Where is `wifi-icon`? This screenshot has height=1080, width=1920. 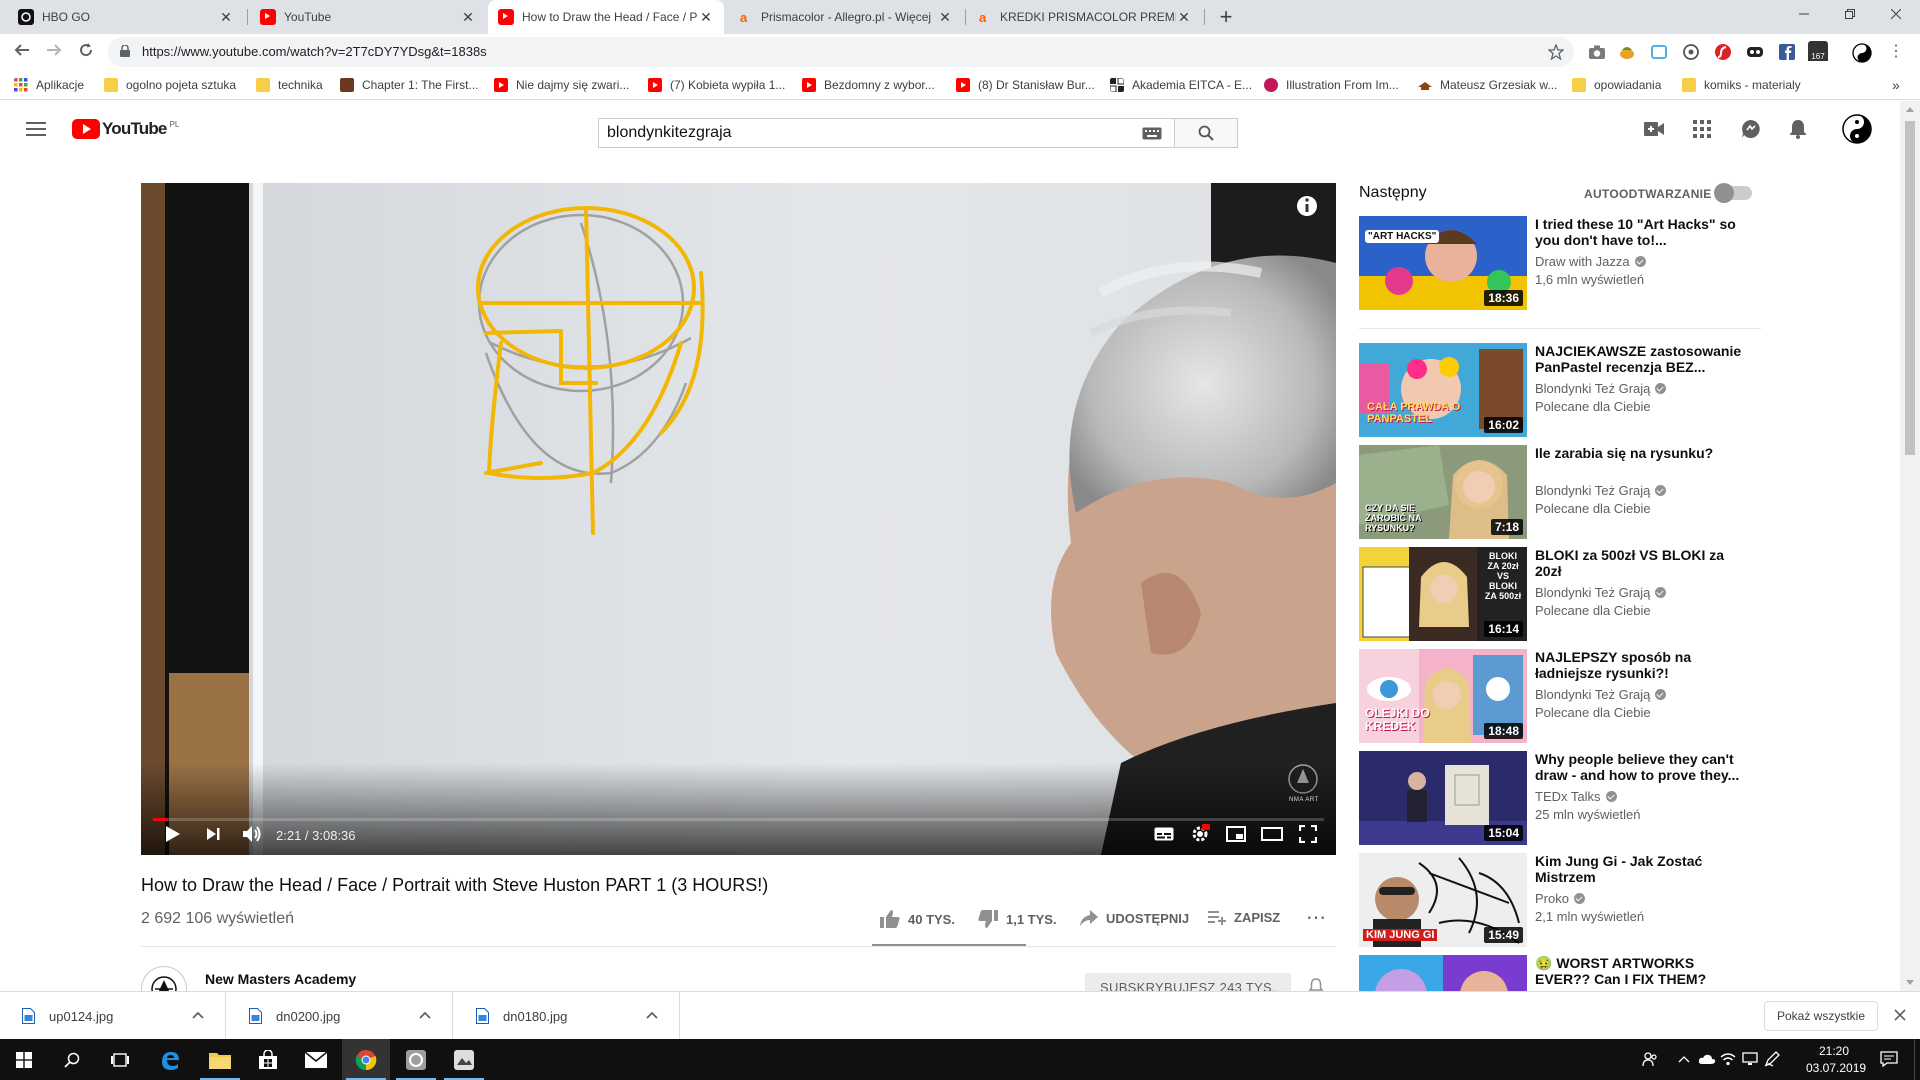
wifi-icon is located at coordinates (1728, 1059).